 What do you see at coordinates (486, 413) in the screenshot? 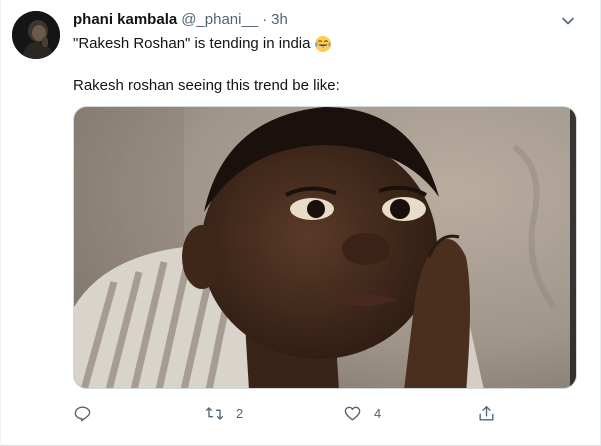
I see `share-icon` at bounding box center [486, 413].